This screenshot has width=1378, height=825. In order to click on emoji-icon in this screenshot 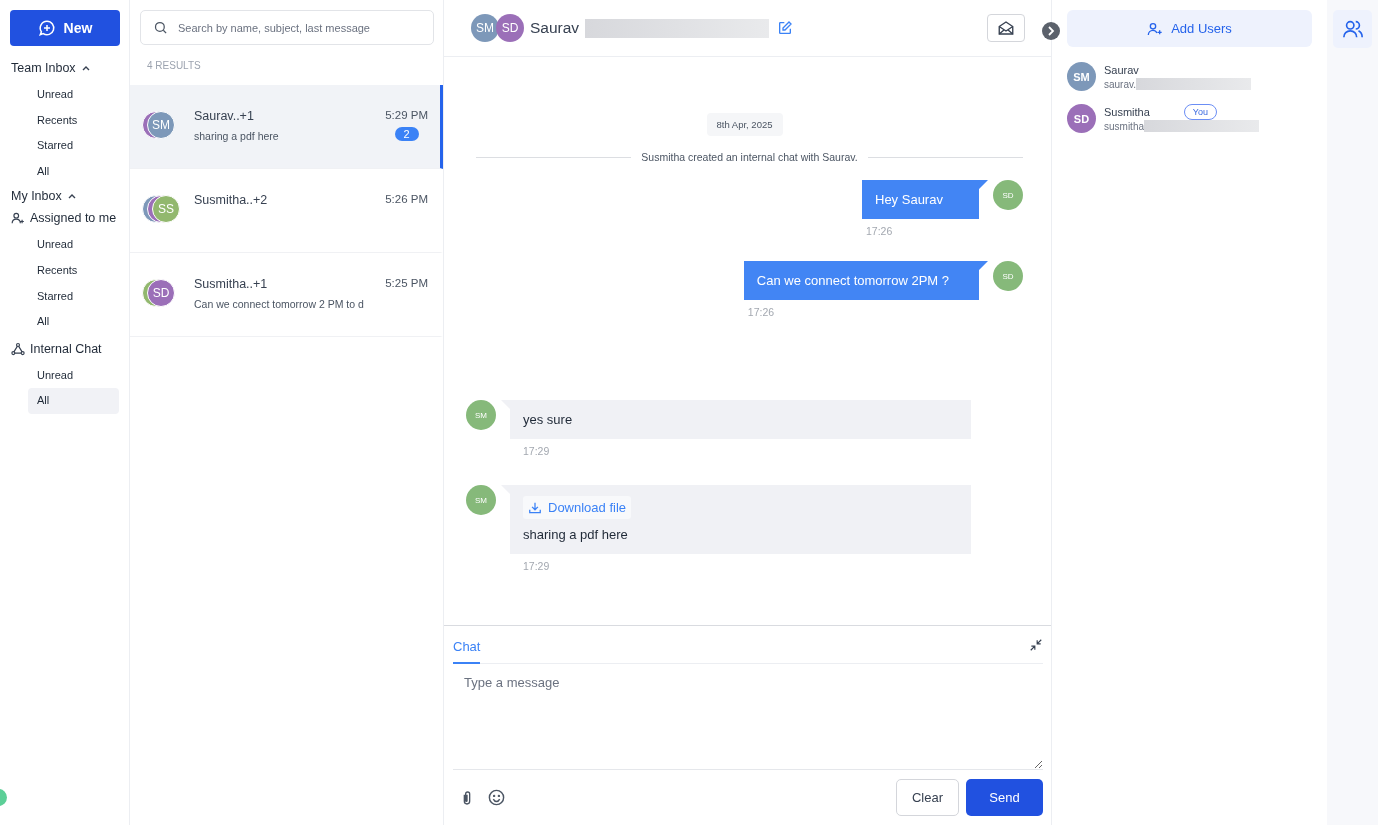, I will do `click(496, 797)`.